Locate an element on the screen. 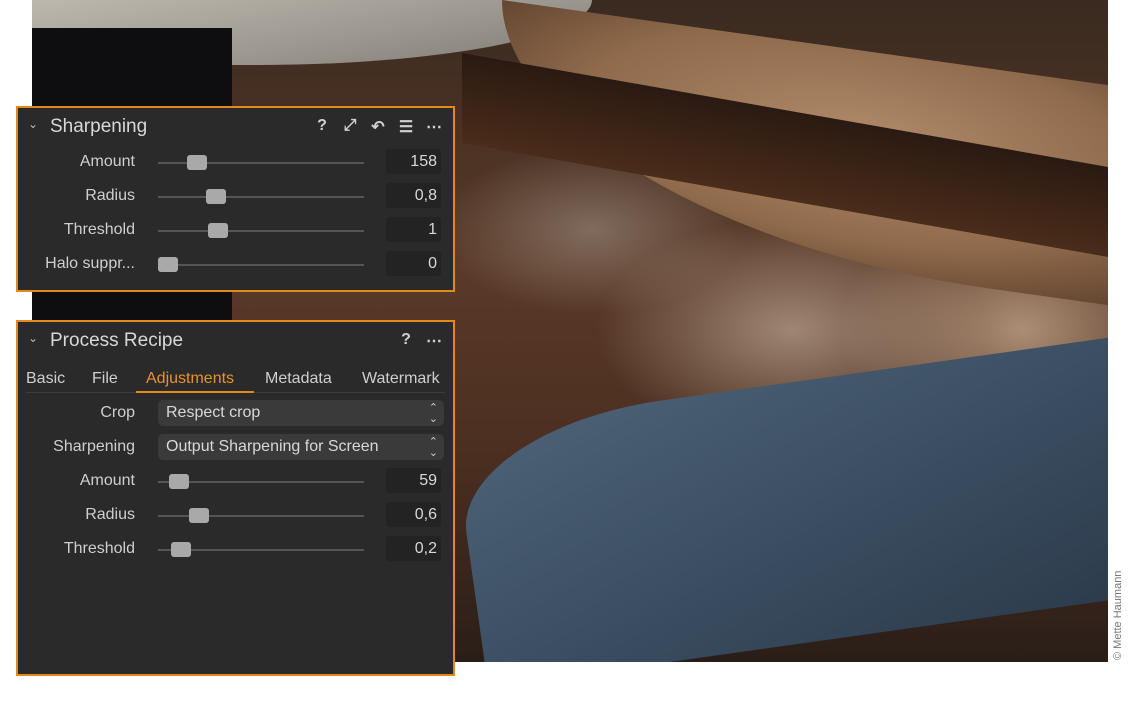 This screenshot has width=1140, height=706. sharpening-label: Sharpening is located at coordinates (94, 446).